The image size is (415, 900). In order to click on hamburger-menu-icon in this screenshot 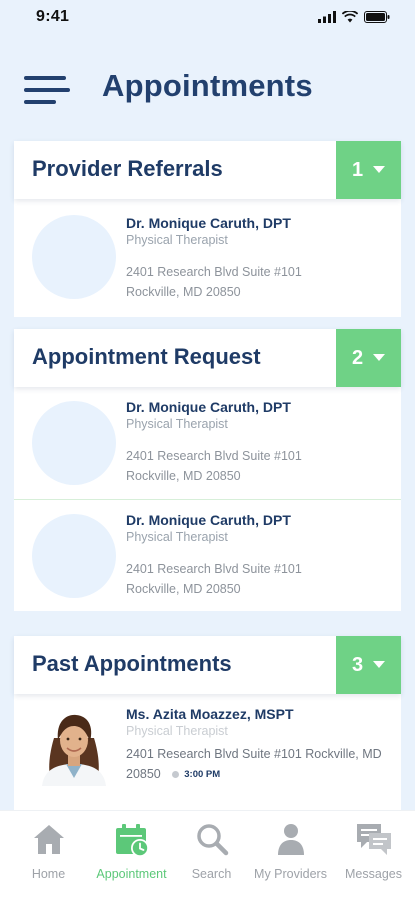, I will do `click(47, 91)`.